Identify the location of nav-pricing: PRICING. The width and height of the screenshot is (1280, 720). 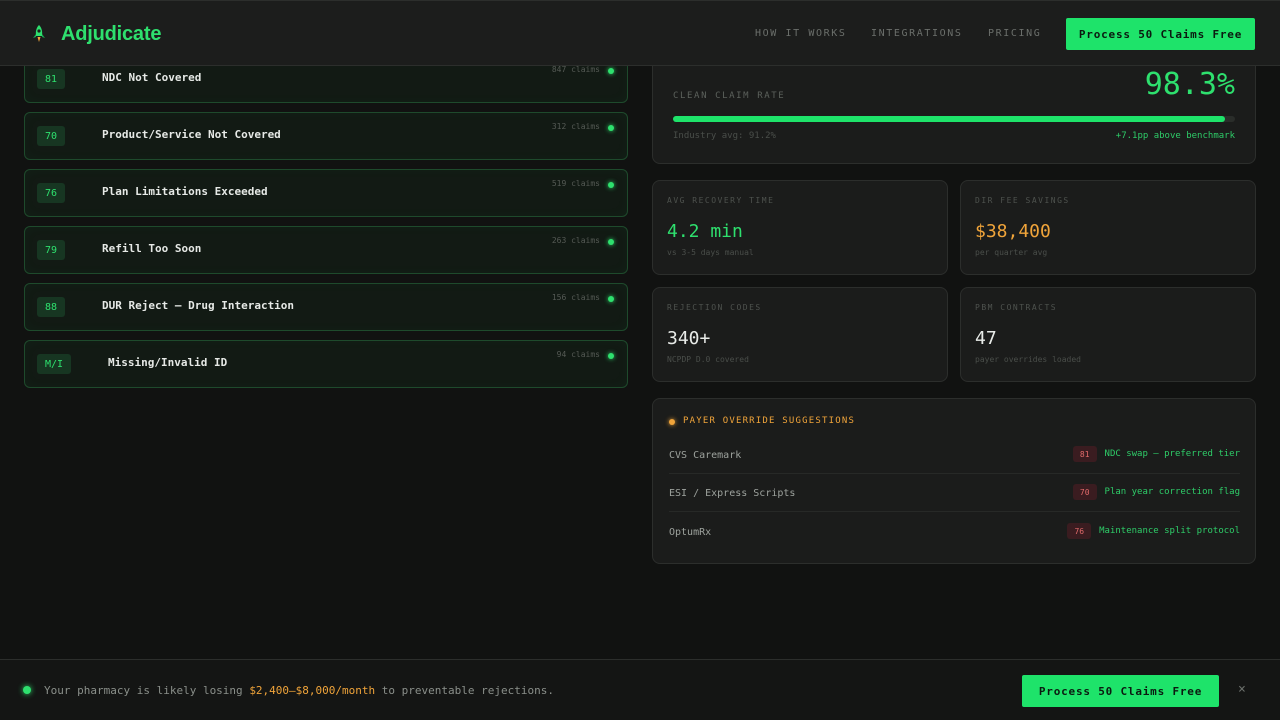
(1014, 33).